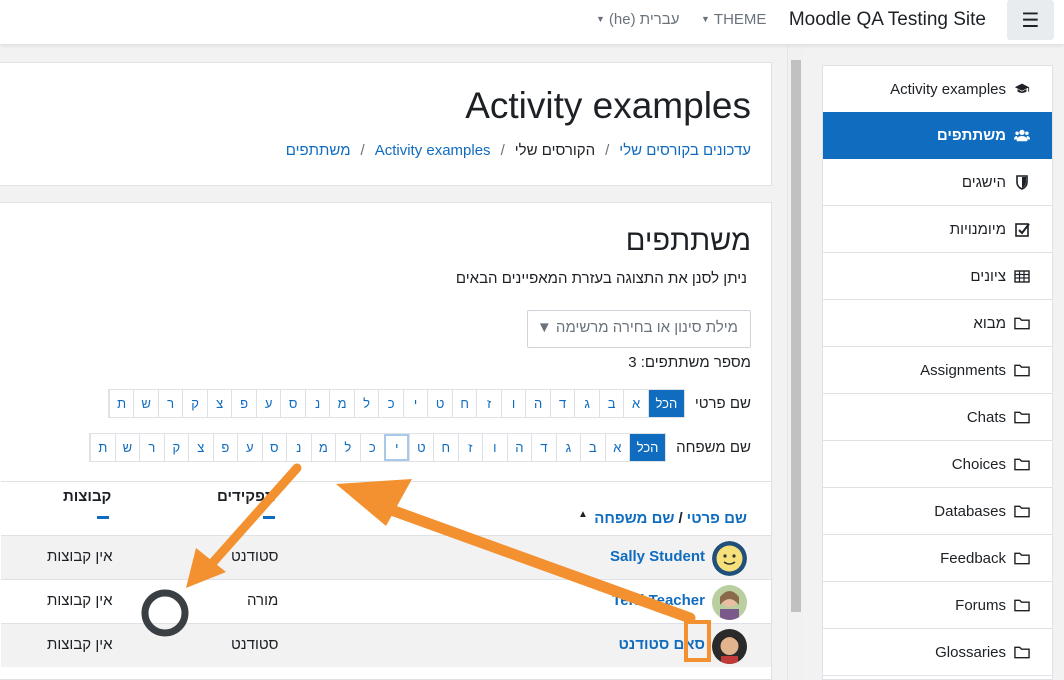 The height and width of the screenshot is (680, 1064). I want to click on collapse-roles-icon, so click(269, 517).